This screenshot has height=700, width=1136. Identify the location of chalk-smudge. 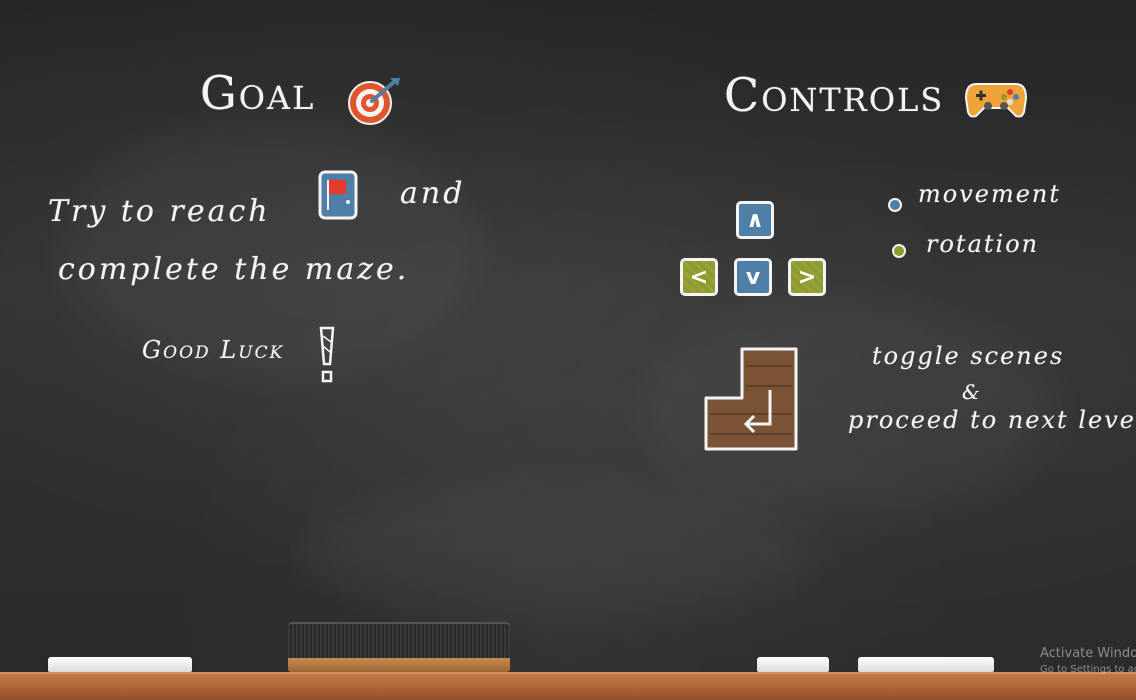
(560, 550).